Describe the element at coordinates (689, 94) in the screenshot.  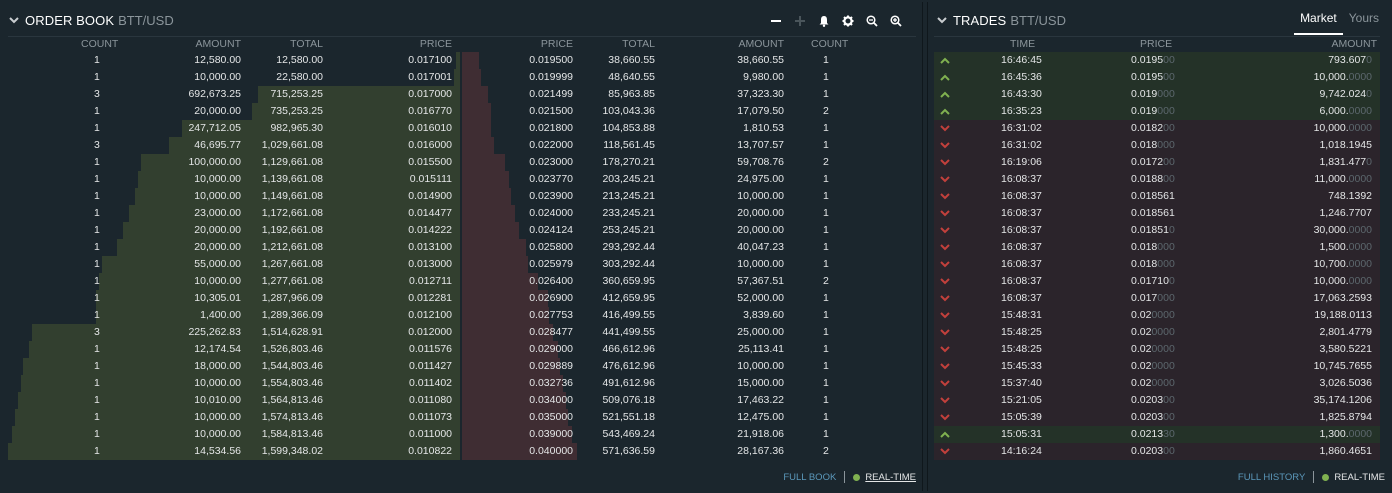
I see `ask-row: 0.021499 85,963.85 37,323.30 1` at that location.